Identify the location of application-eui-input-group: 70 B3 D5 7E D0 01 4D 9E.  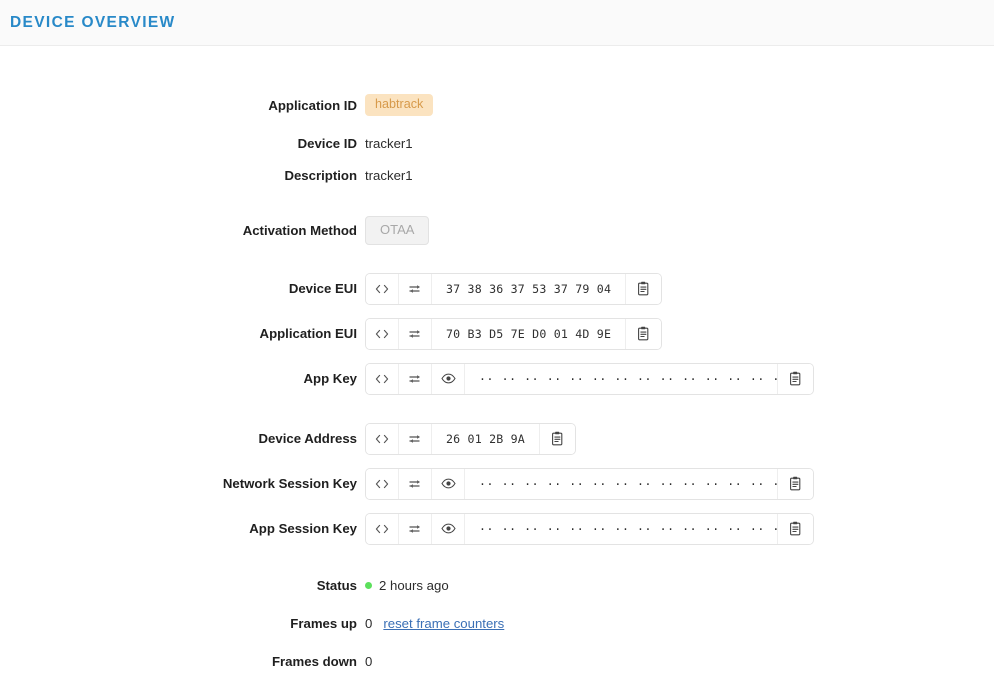
(514, 333).